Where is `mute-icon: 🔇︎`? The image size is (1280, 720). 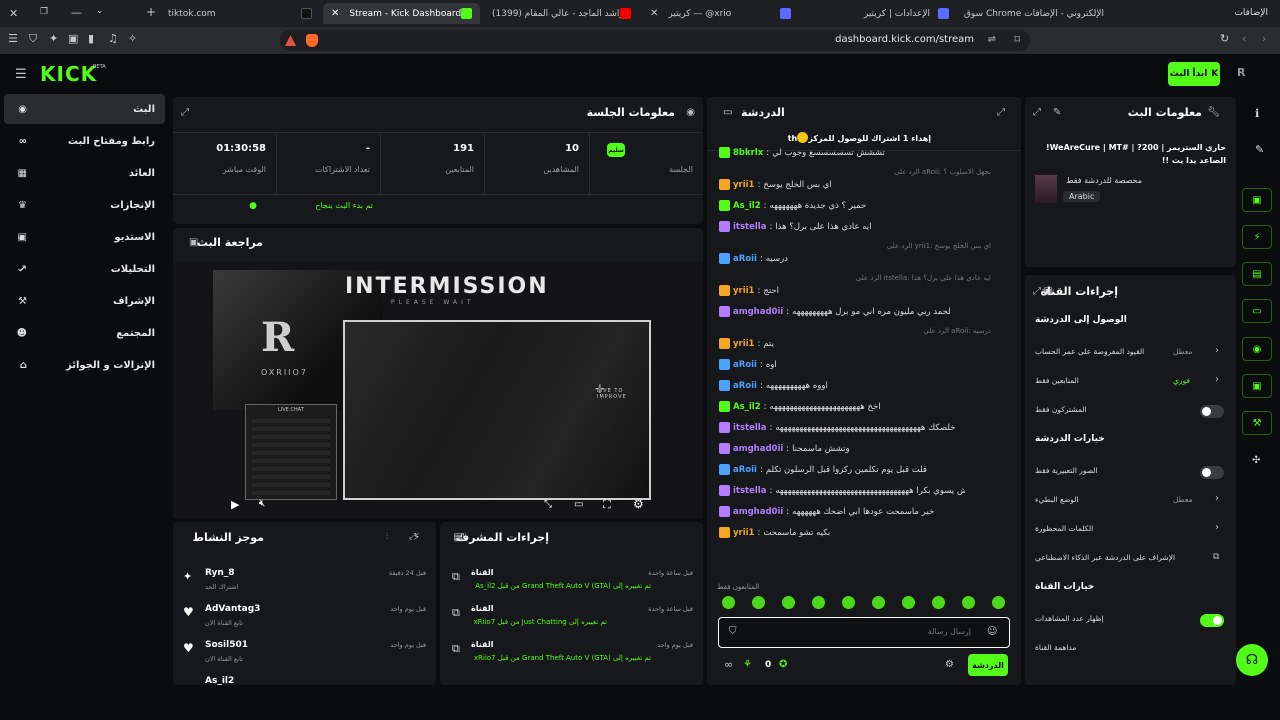
mute-icon: 🔇︎ is located at coordinates (262, 503).